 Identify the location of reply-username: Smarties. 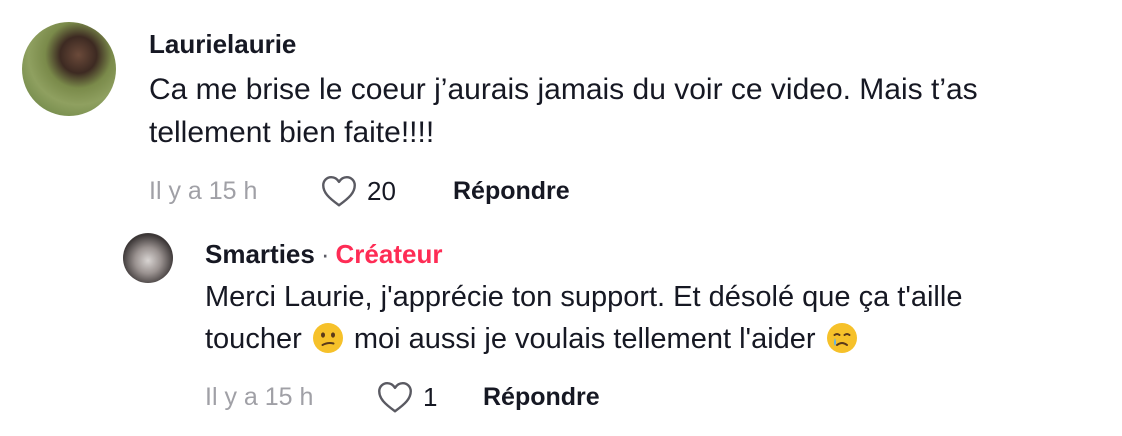
(260, 254).